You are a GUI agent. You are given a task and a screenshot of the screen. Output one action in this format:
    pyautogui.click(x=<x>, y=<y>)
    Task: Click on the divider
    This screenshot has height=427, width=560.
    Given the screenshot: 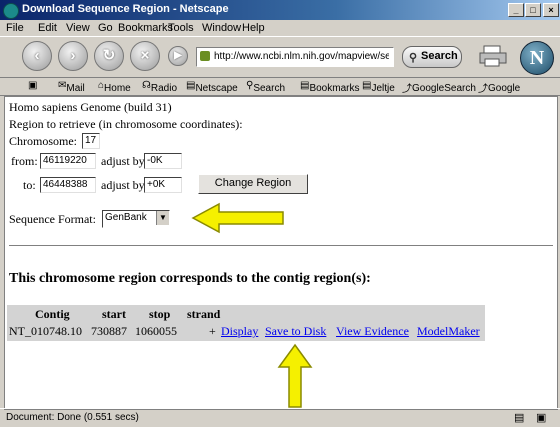 What is the action you would take?
    pyautogui.click(x=281, y=246)
    